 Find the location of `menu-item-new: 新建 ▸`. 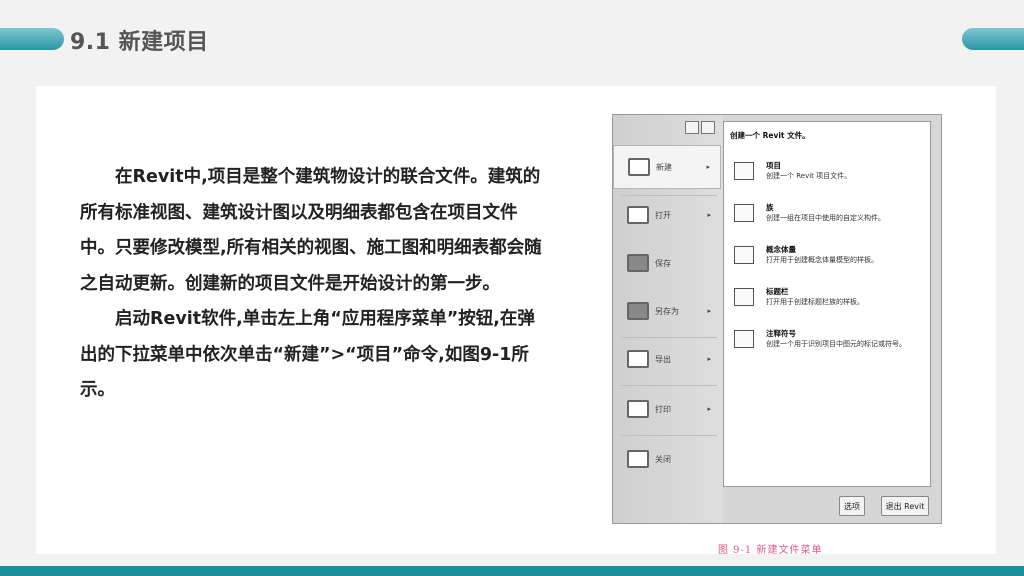

menu-item-new: 新建 ▸ is located at coordinates (667, 167).